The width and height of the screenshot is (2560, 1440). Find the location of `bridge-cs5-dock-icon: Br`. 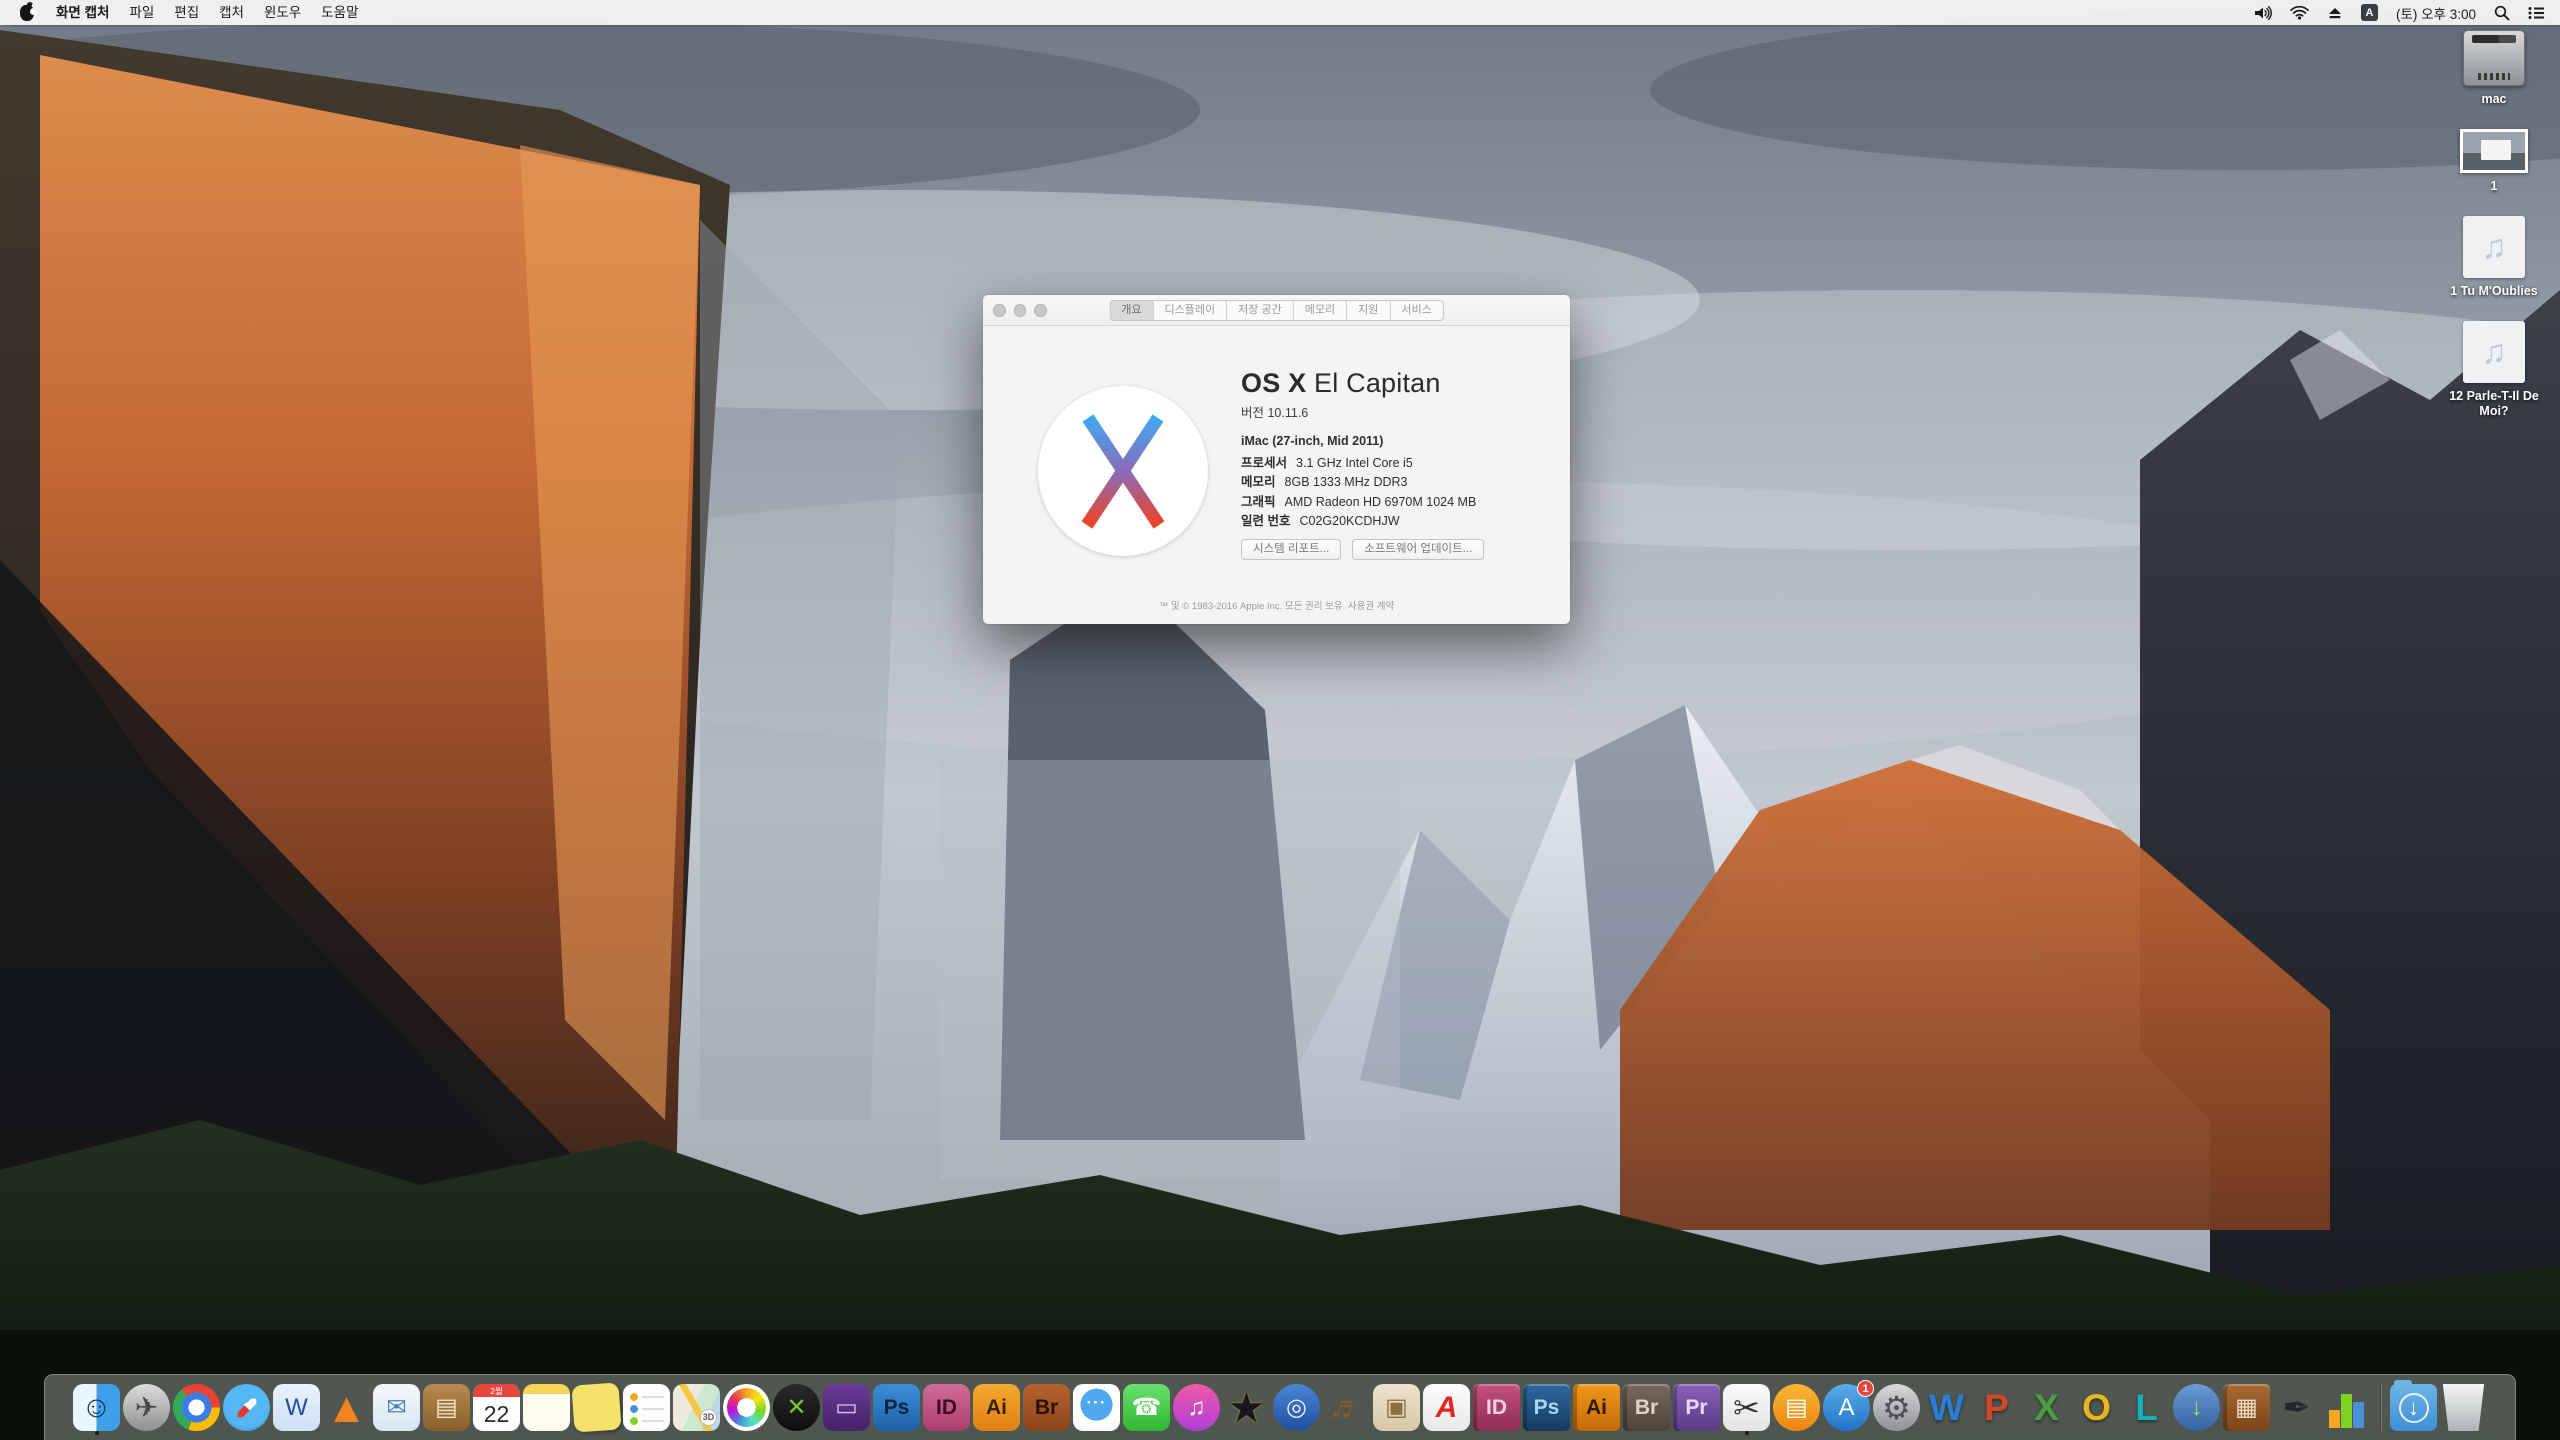

bridge-cs5-dock-icon: Br is located at coordinates (1647, 1408).